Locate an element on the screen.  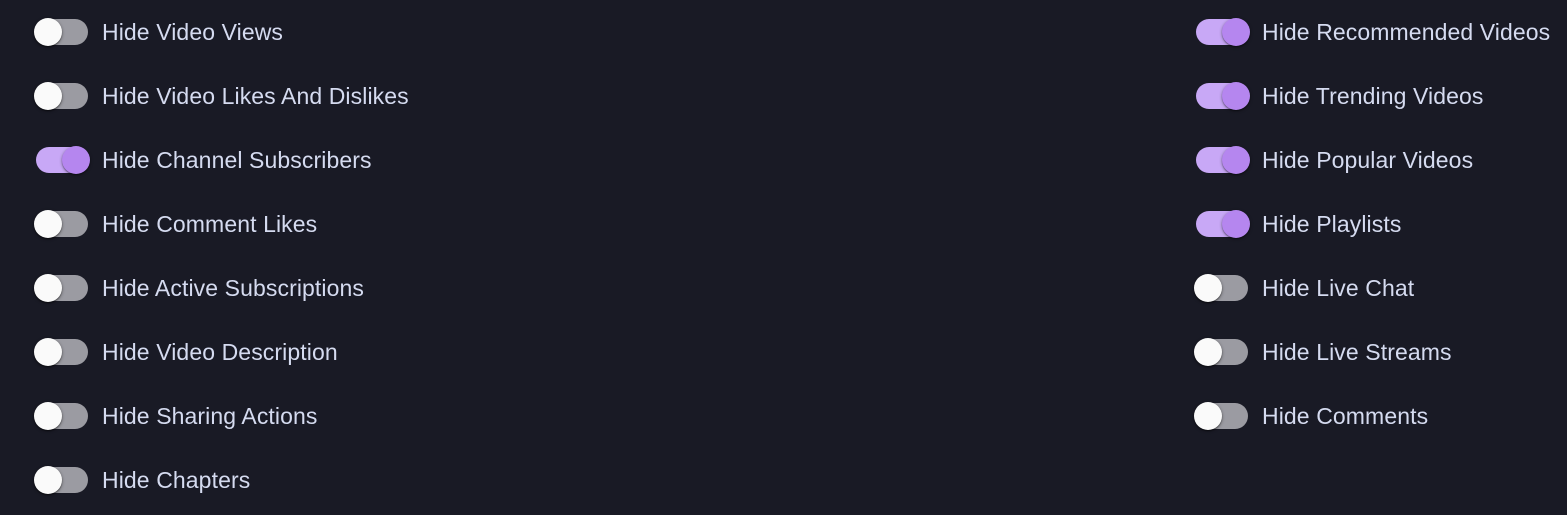
toggle-switch-hide-trending-videos-icon is located at coordinates (1223, 96).